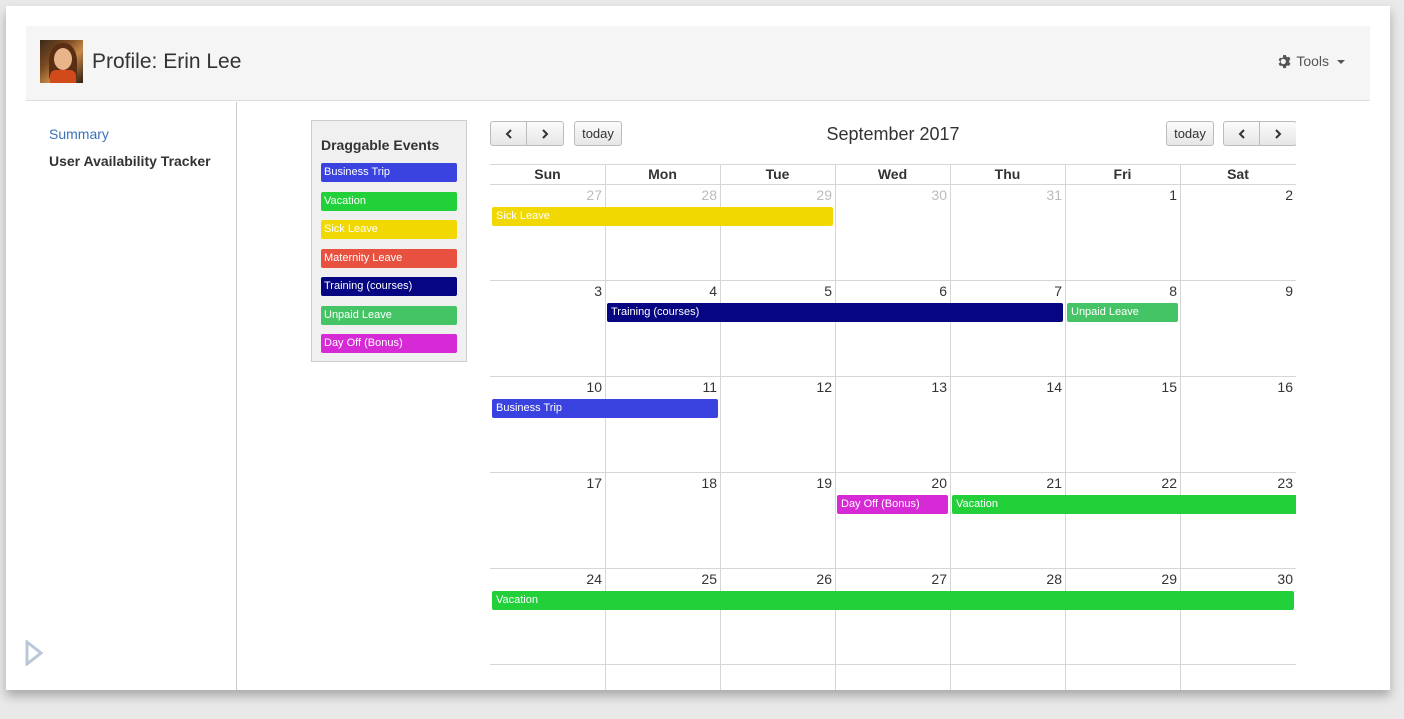  Describe the element at coordinates (828, 291) in the screenshot. I see `day-number: 5` at that location.